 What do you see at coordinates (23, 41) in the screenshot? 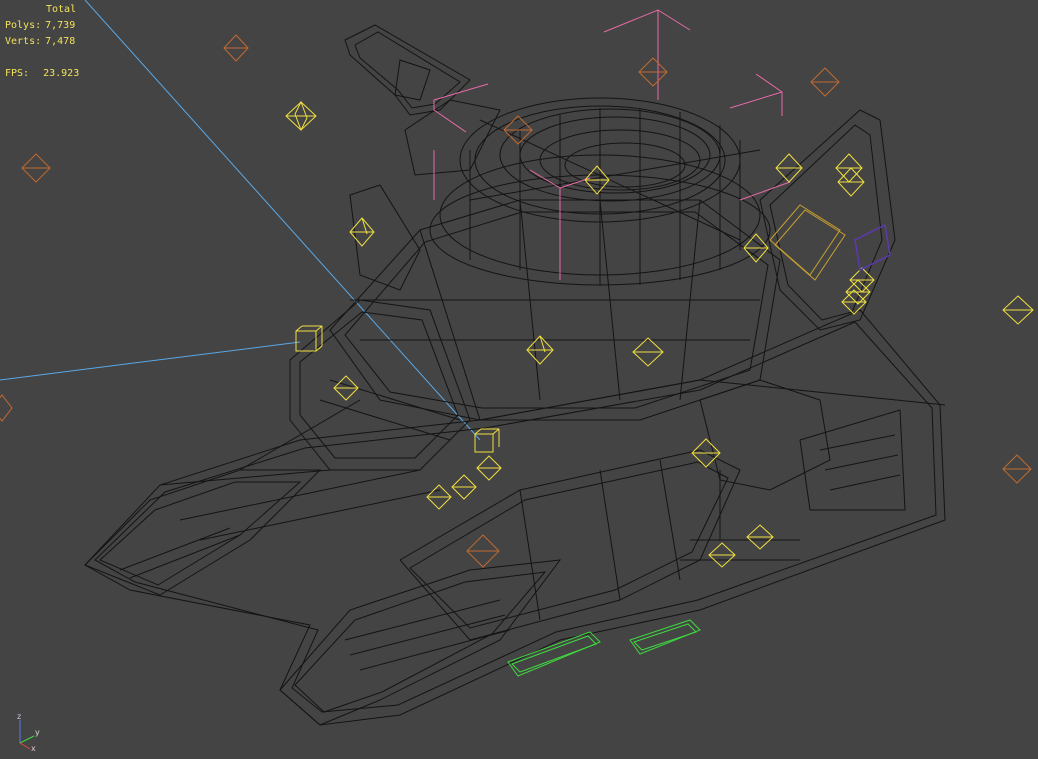
I see `verts-label: Verts:` at bounding box center [23, 41].